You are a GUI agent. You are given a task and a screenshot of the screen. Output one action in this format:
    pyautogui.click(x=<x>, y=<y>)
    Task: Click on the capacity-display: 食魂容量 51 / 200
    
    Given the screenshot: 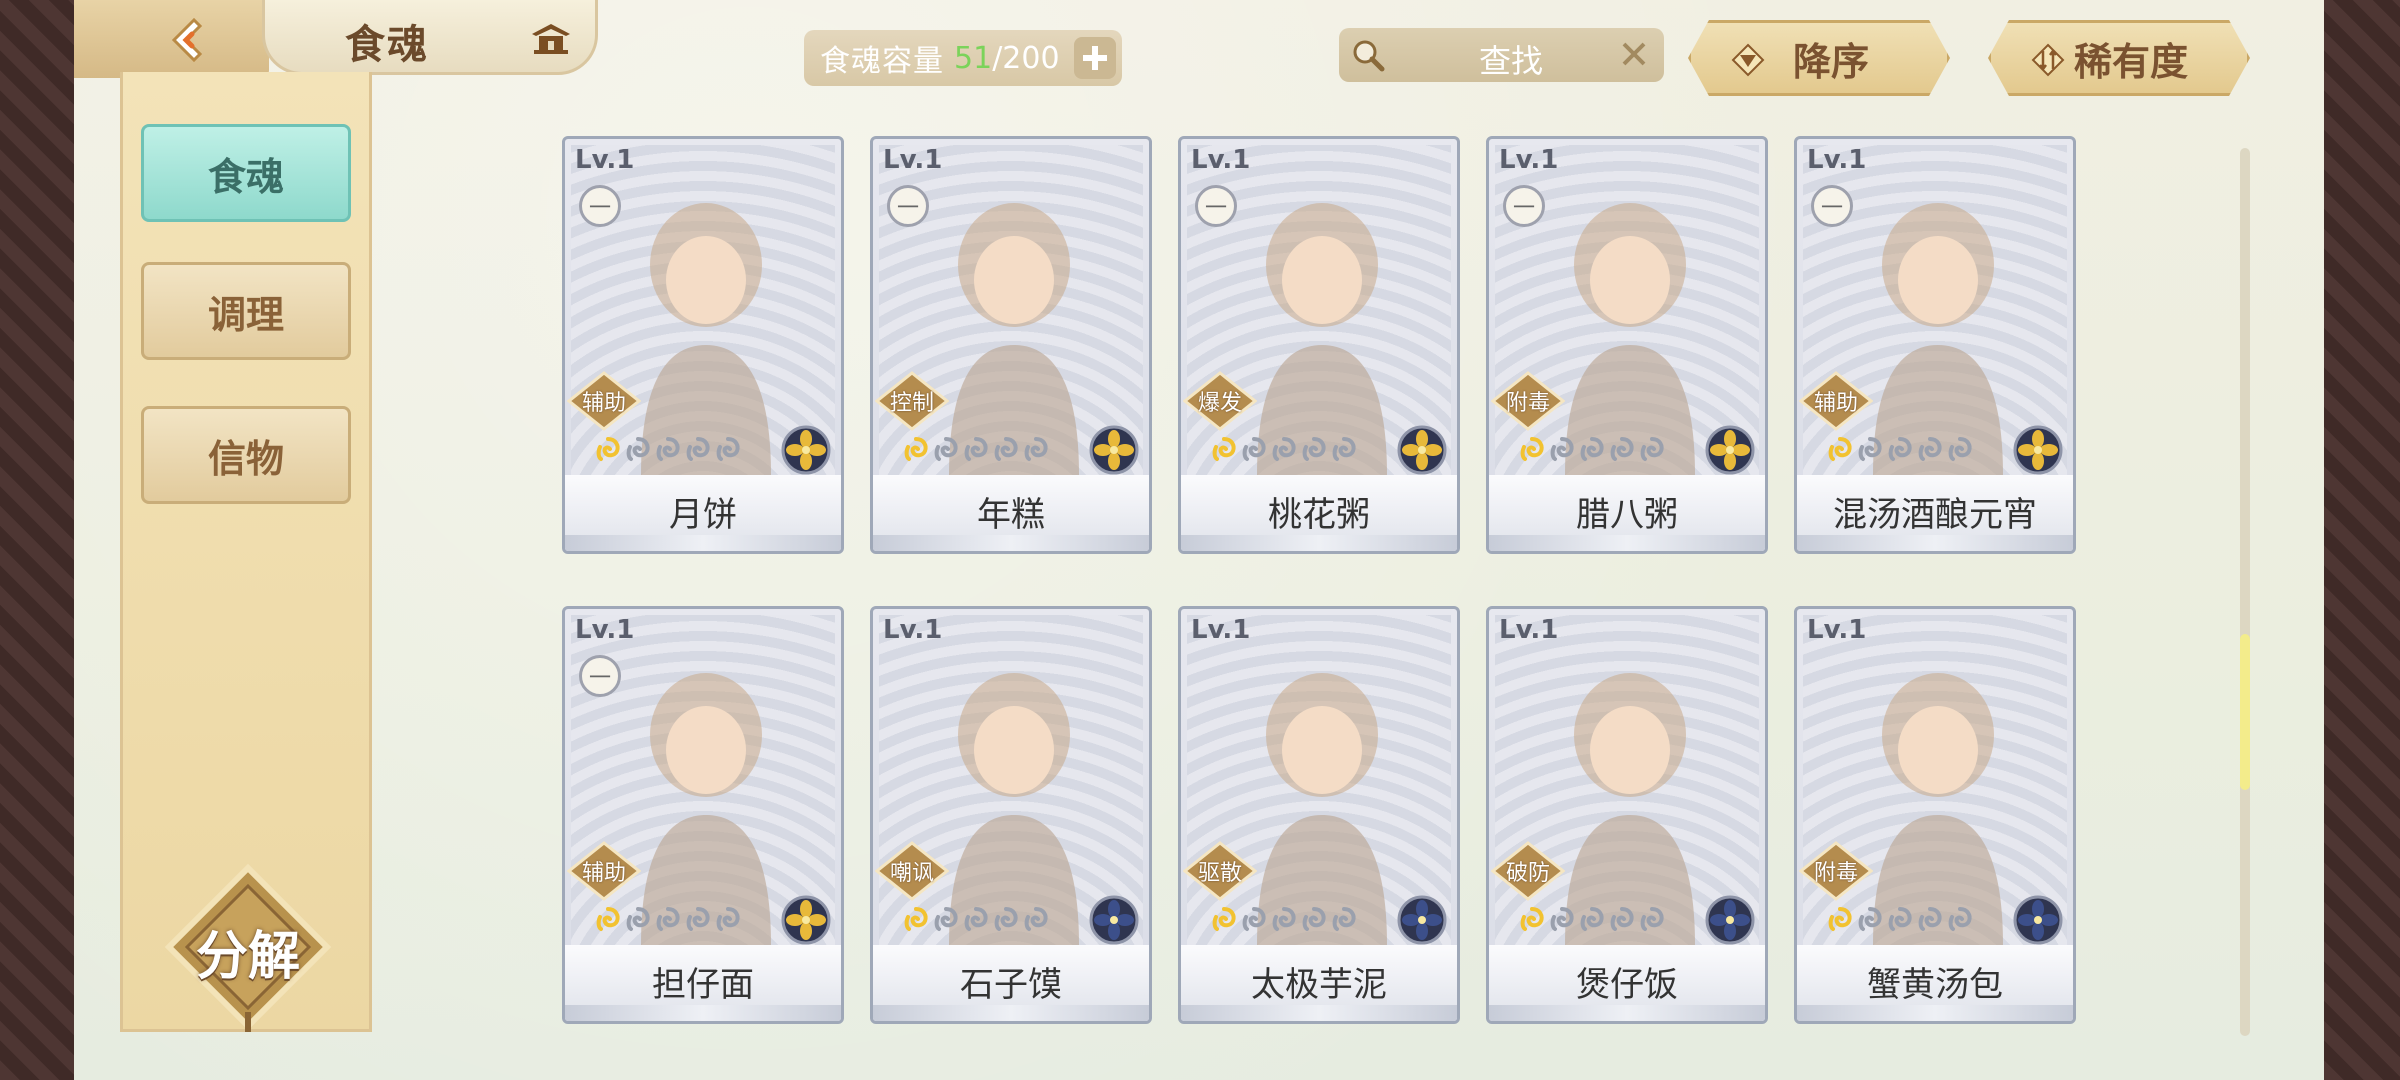 What is the action you would take?
    pyautogui.click(x=963, y=58)
    